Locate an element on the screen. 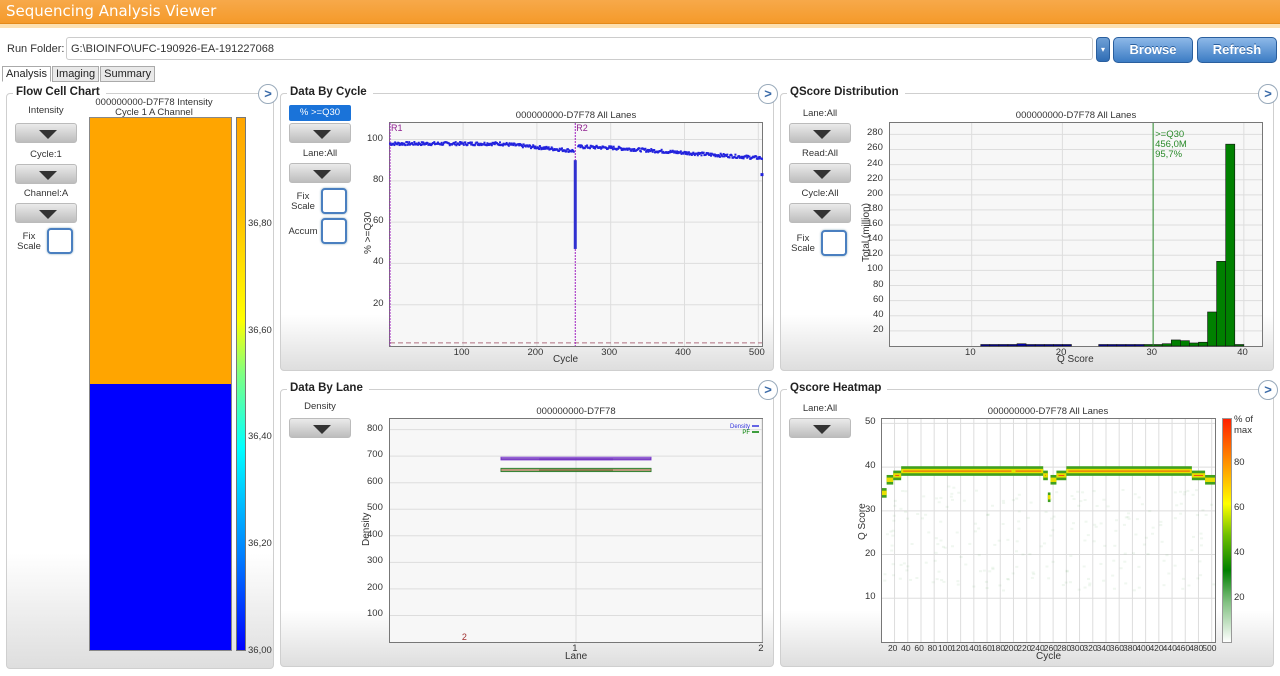  x-tick-label: 180 is located at coordinates (998, 648).